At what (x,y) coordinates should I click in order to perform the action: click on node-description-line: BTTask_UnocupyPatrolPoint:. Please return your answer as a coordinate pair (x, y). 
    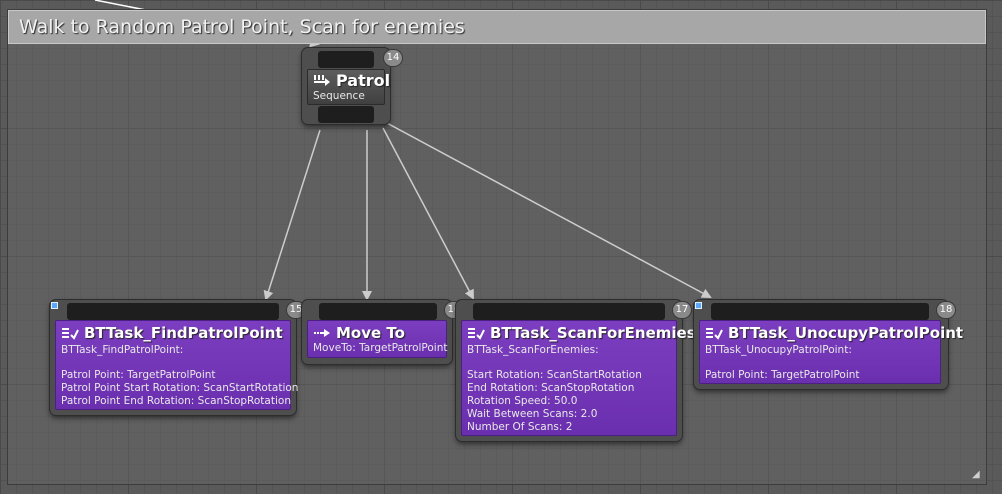
    Looking at the image, I should click on (778, 350).